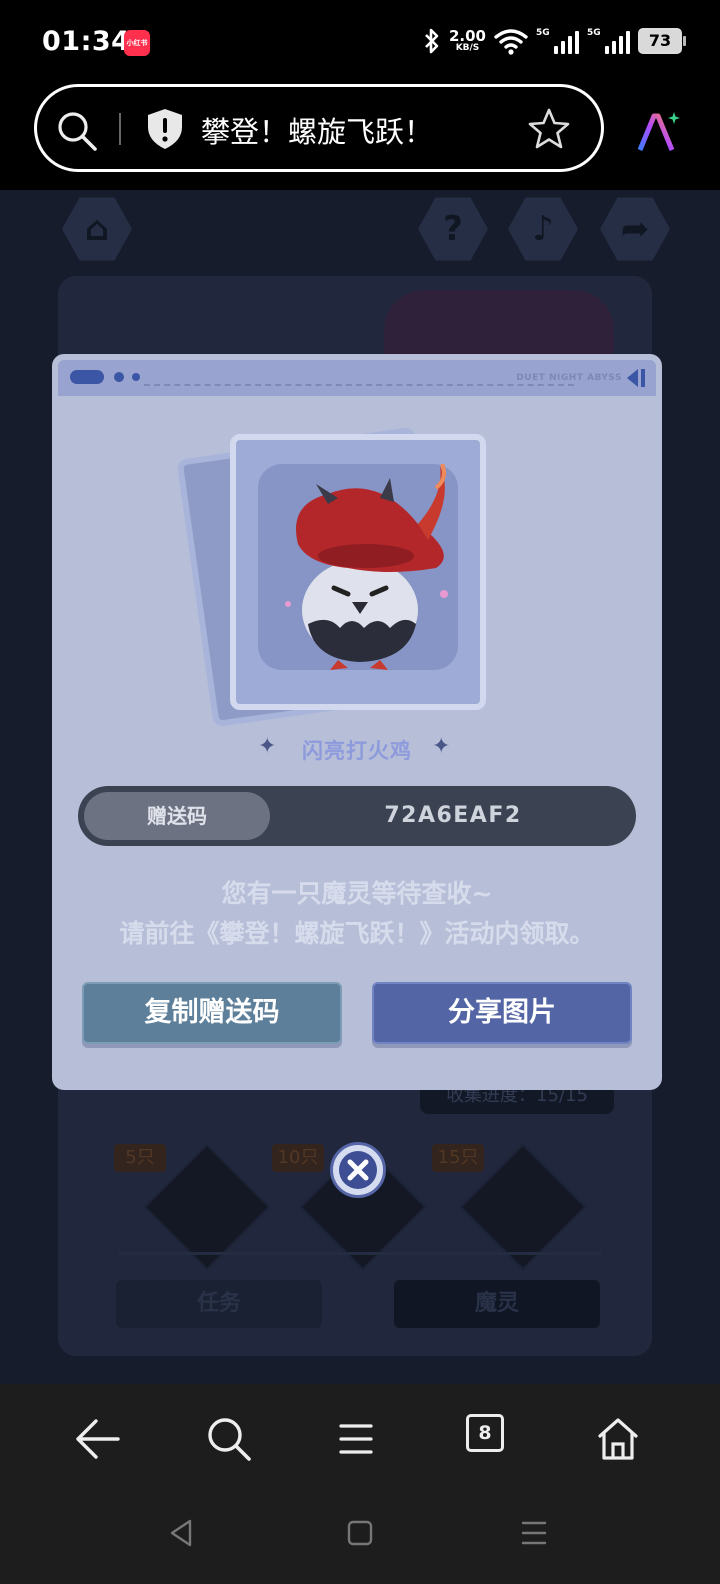 This screenshot has height=1584, width=720. I want to click on browser-bottom-nav: 8, so click(360, 1439).